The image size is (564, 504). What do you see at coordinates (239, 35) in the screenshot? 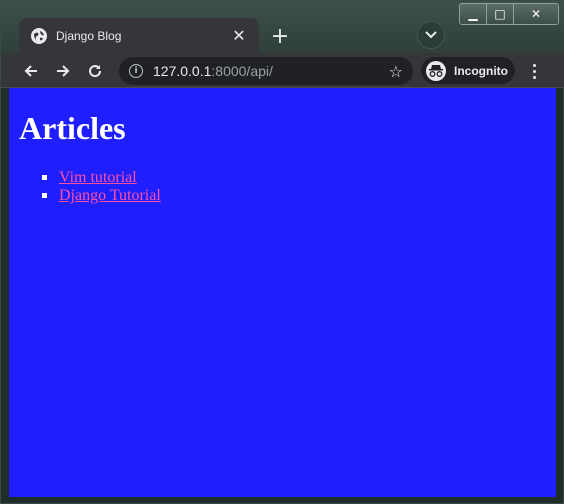
I see `tab-close-icon: ✕` at bounding box center [239, 35].